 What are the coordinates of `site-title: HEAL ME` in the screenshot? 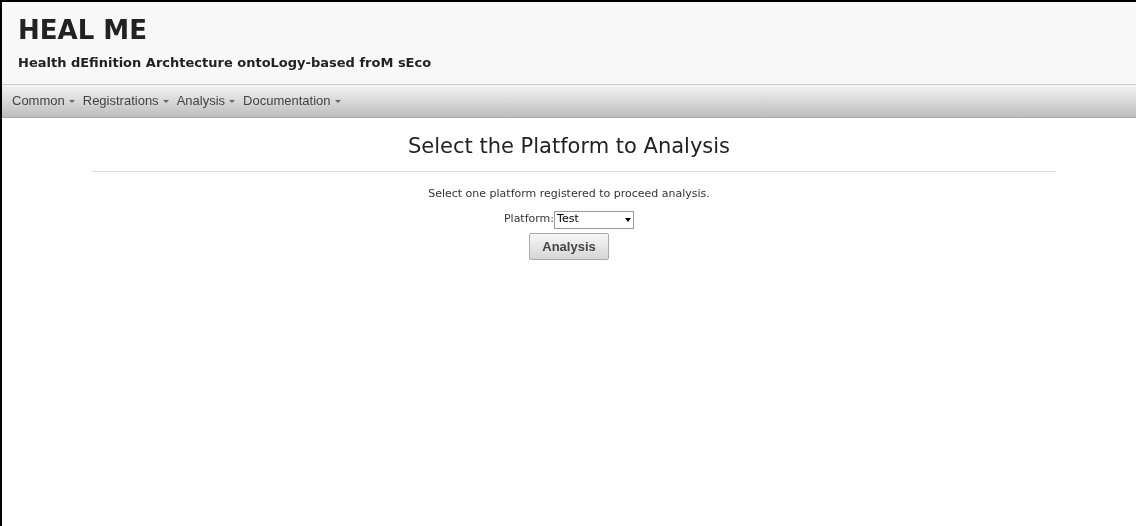 It's located at (83, 30).